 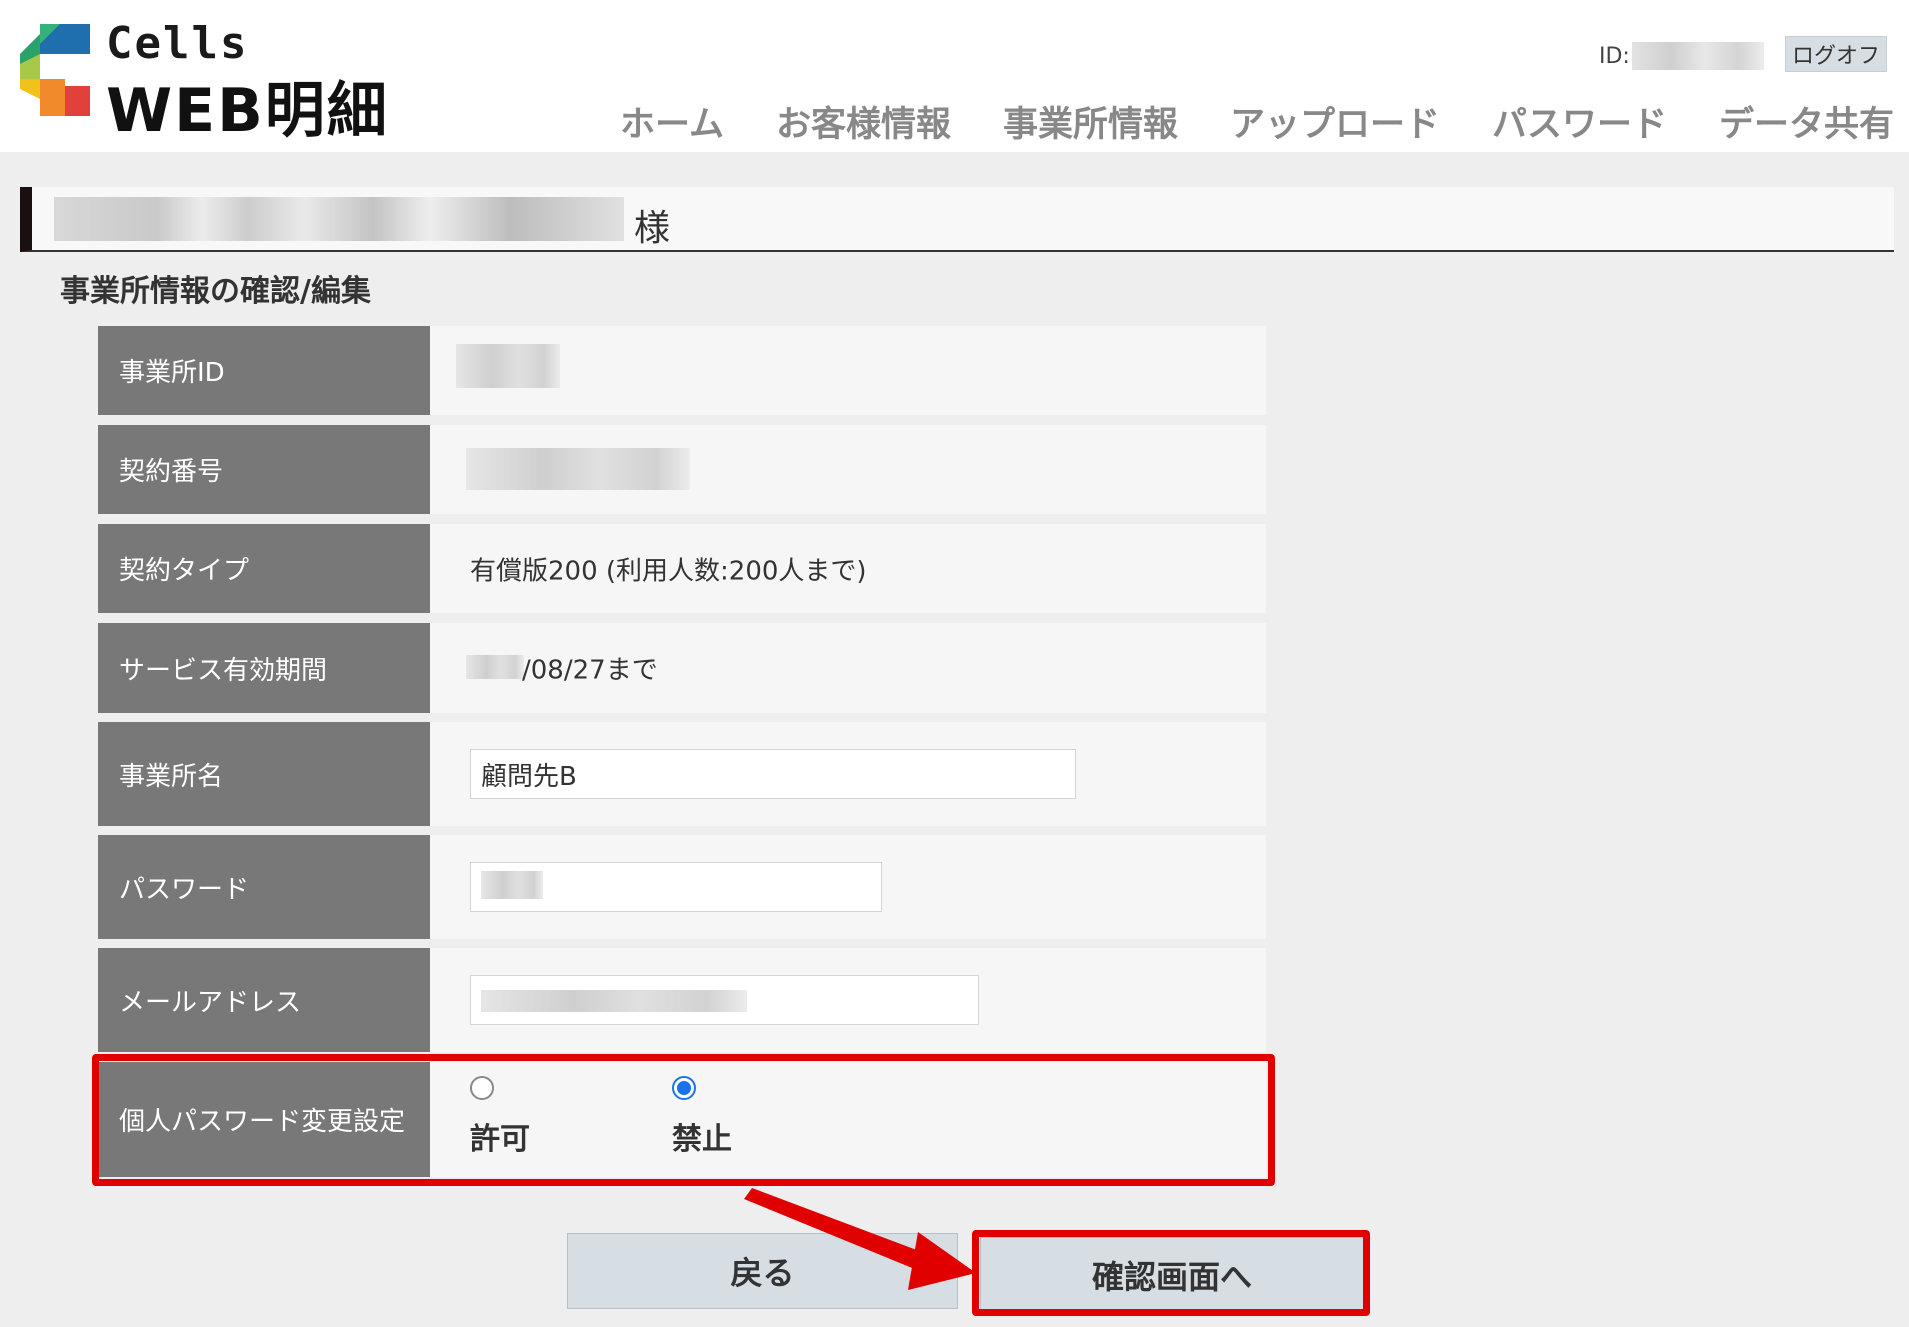 I want to click on contract-number-value, so click(x=848, y=469).